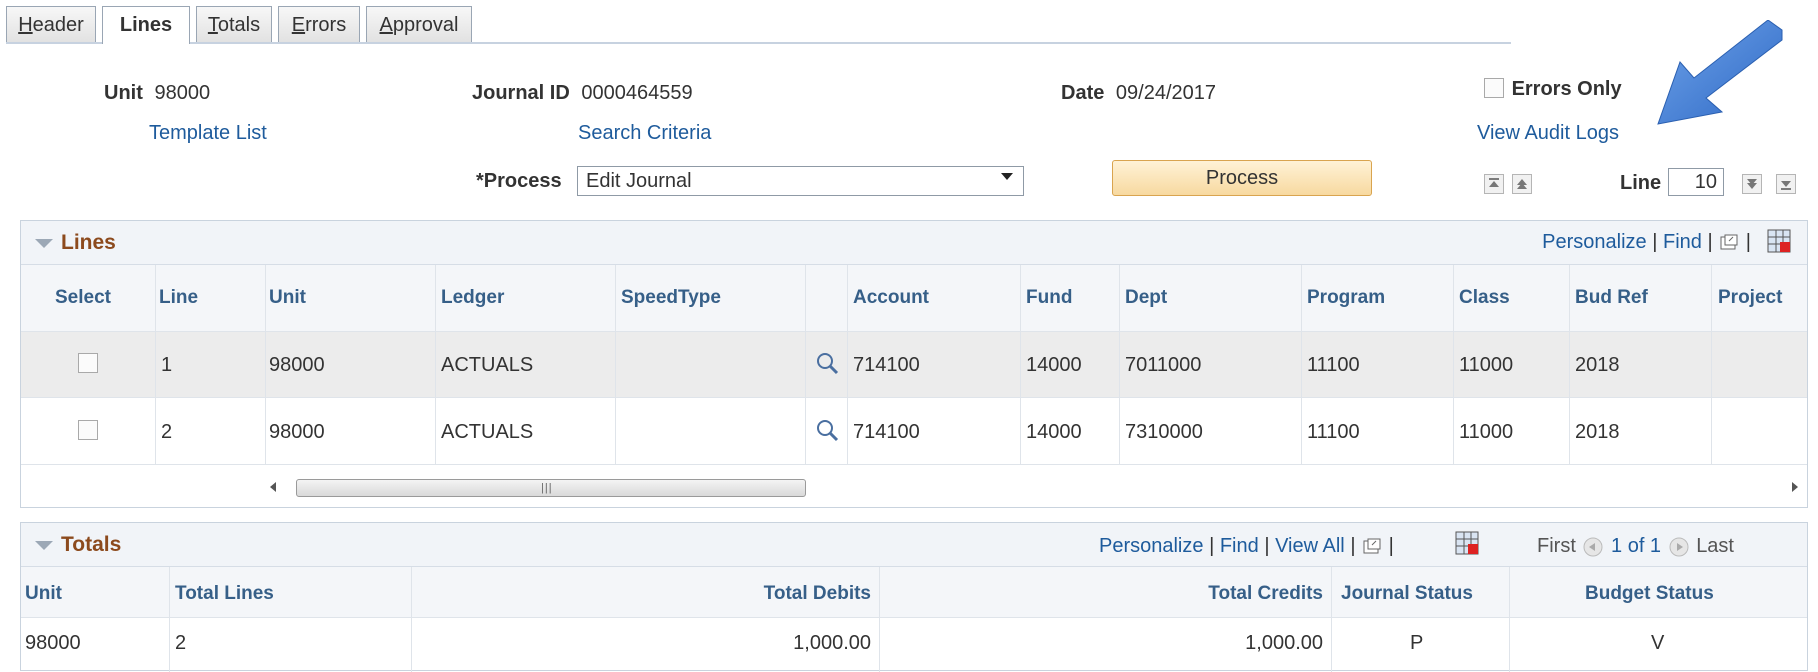  What do you see at coordinates (817, 594) in the screenshot?
I see `column-header-total-debits: Total Debits` at bounding box center [817, 594].